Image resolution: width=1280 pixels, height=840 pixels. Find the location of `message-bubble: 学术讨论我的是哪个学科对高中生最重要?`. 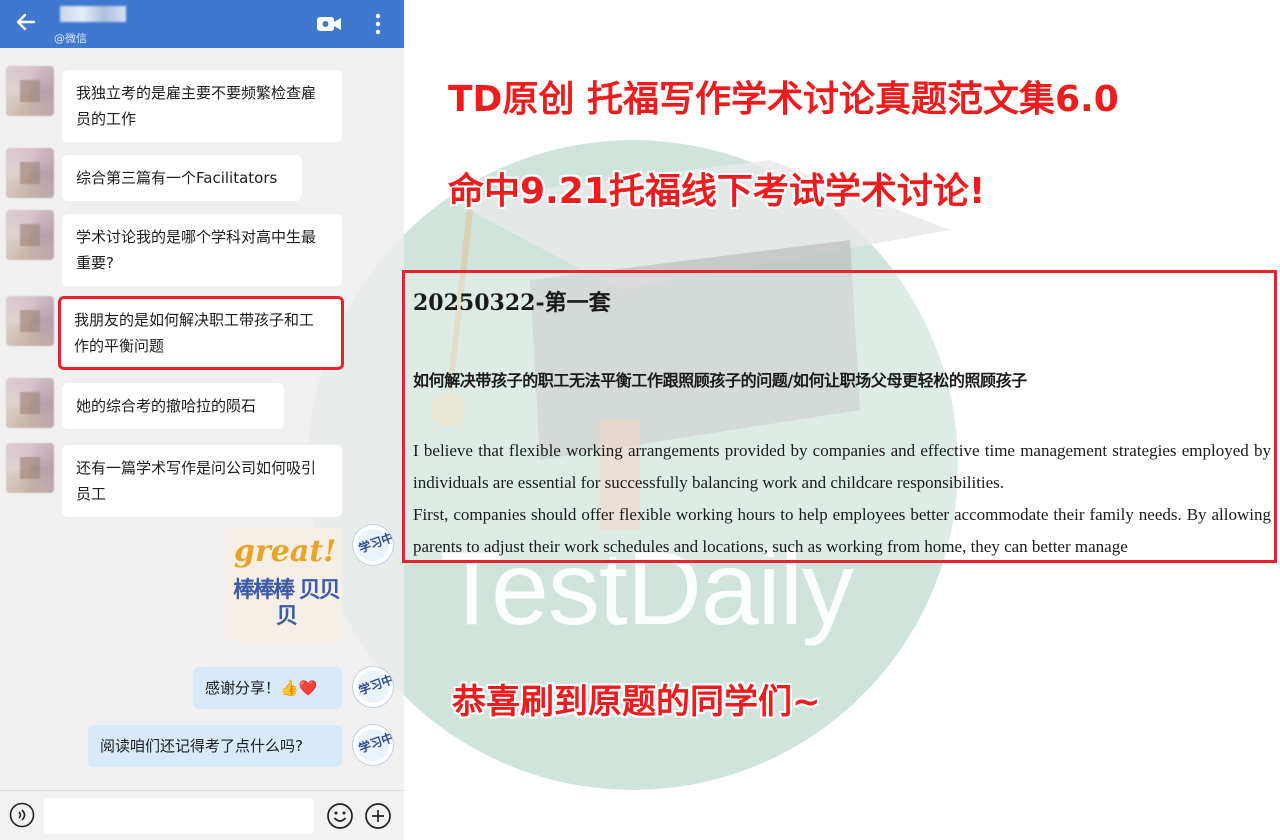

message-bubble: 学术讨论我的是哪个学科对高中生最重要? is located at coordinates (202, 250).